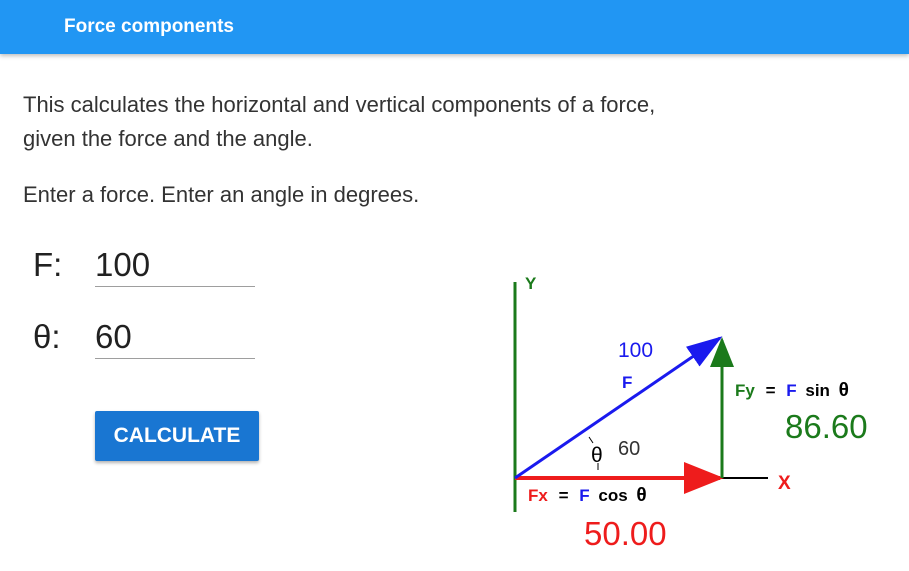 Image resolution: width=909 pixels, height=571 pixels. I want to click on fy-formula: Fy = F sin θ, so click(792, 390).